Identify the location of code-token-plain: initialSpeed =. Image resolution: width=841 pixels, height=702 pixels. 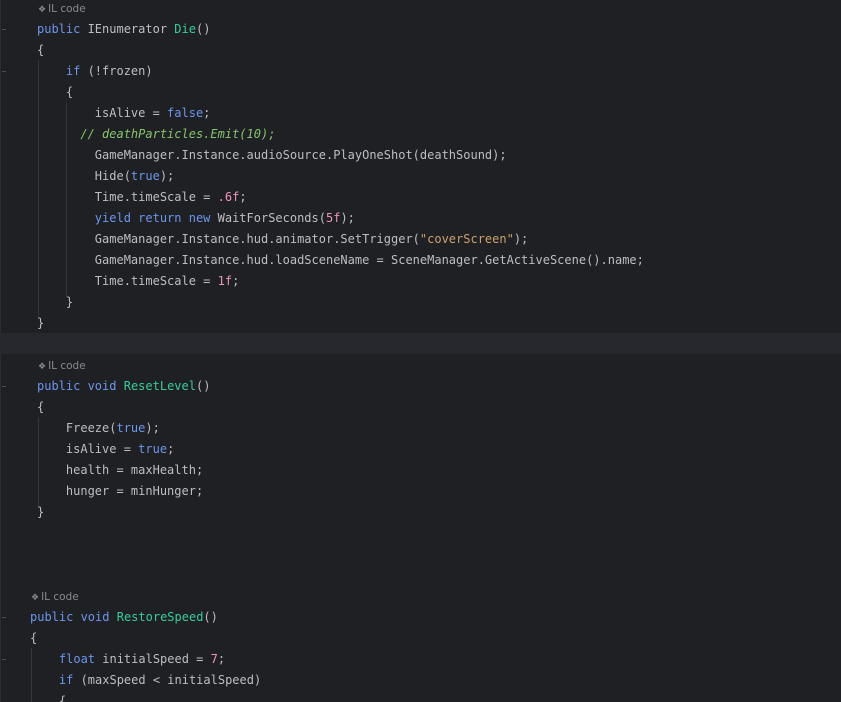
(153, 659).